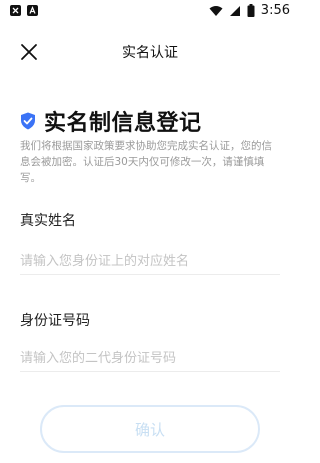  Describe the element at coordinates (28, 121) in the screenshot. I see `shield-check-icon` at that location.